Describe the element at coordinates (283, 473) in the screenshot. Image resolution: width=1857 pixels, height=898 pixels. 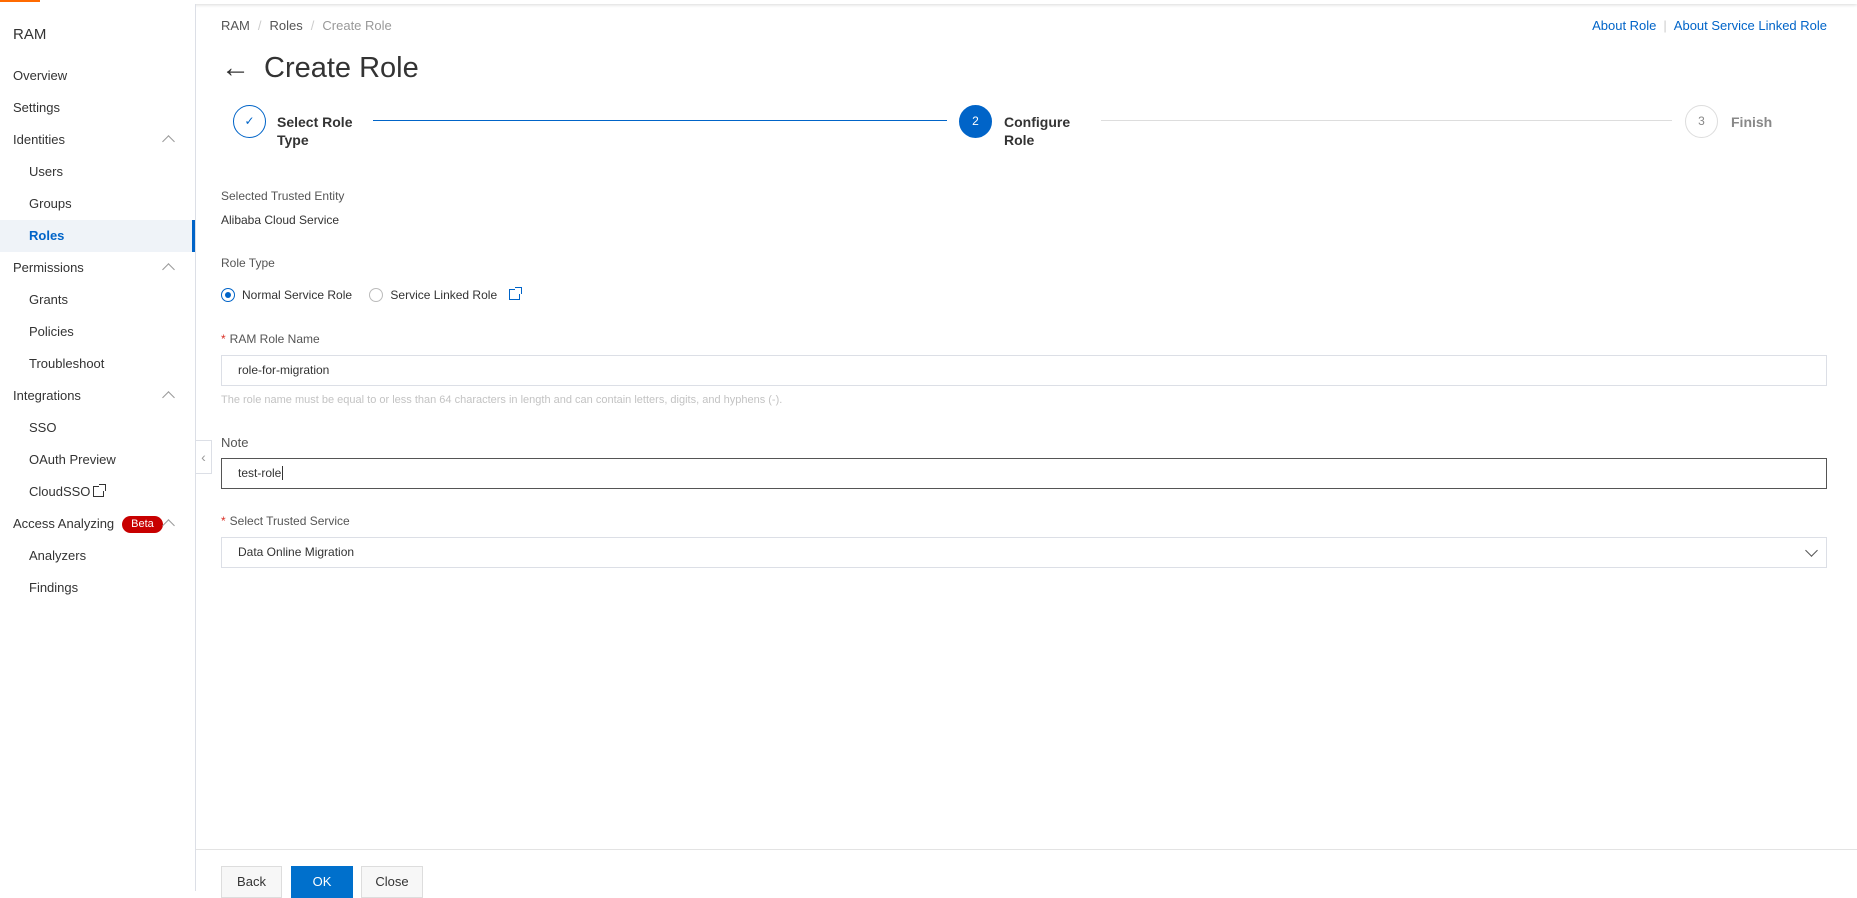
I see `text-cursor` at that location.